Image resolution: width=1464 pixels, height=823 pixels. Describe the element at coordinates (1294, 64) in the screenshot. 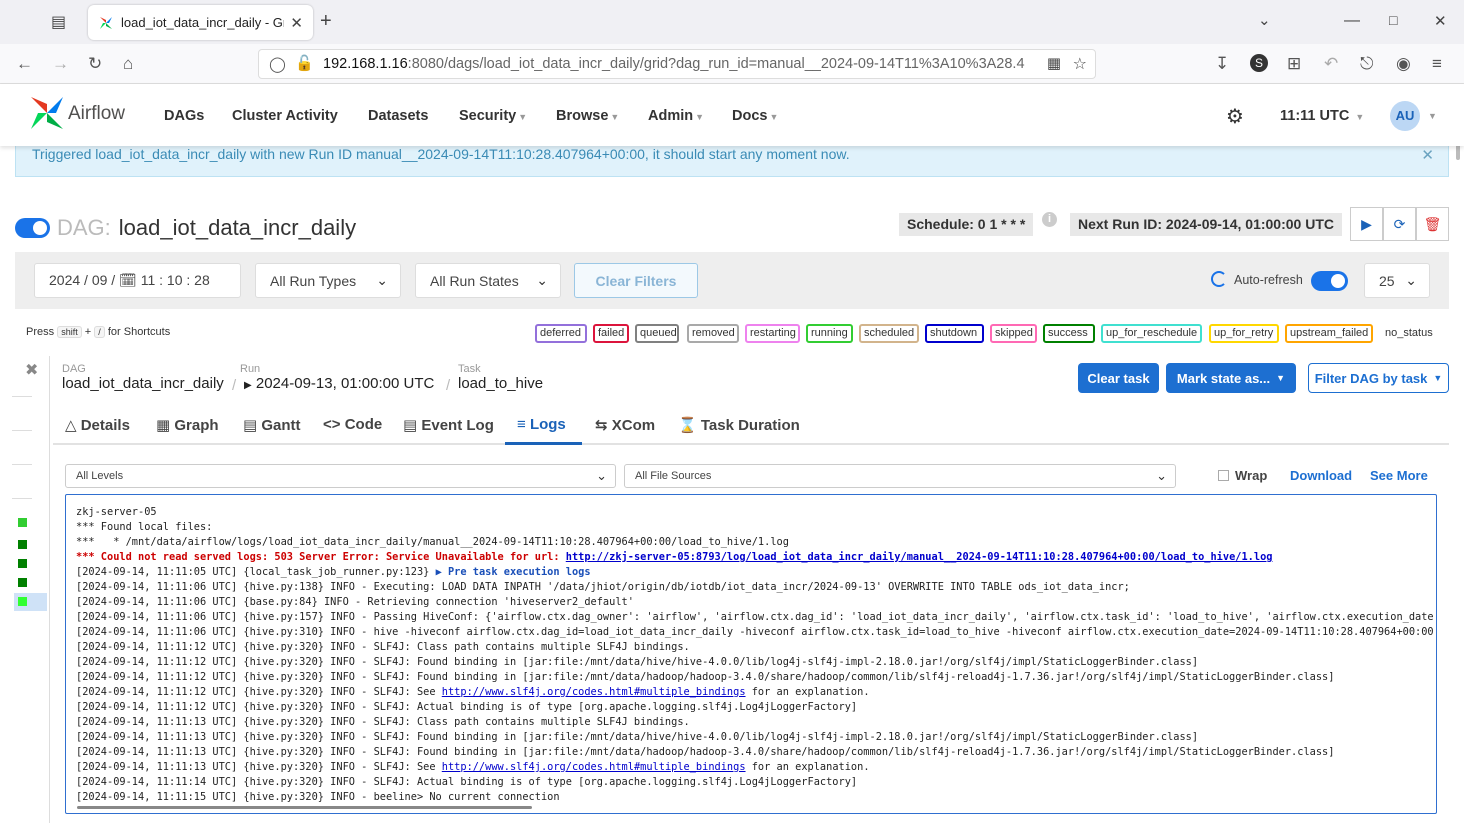

I see `crop-icon: ⊞` at that location.